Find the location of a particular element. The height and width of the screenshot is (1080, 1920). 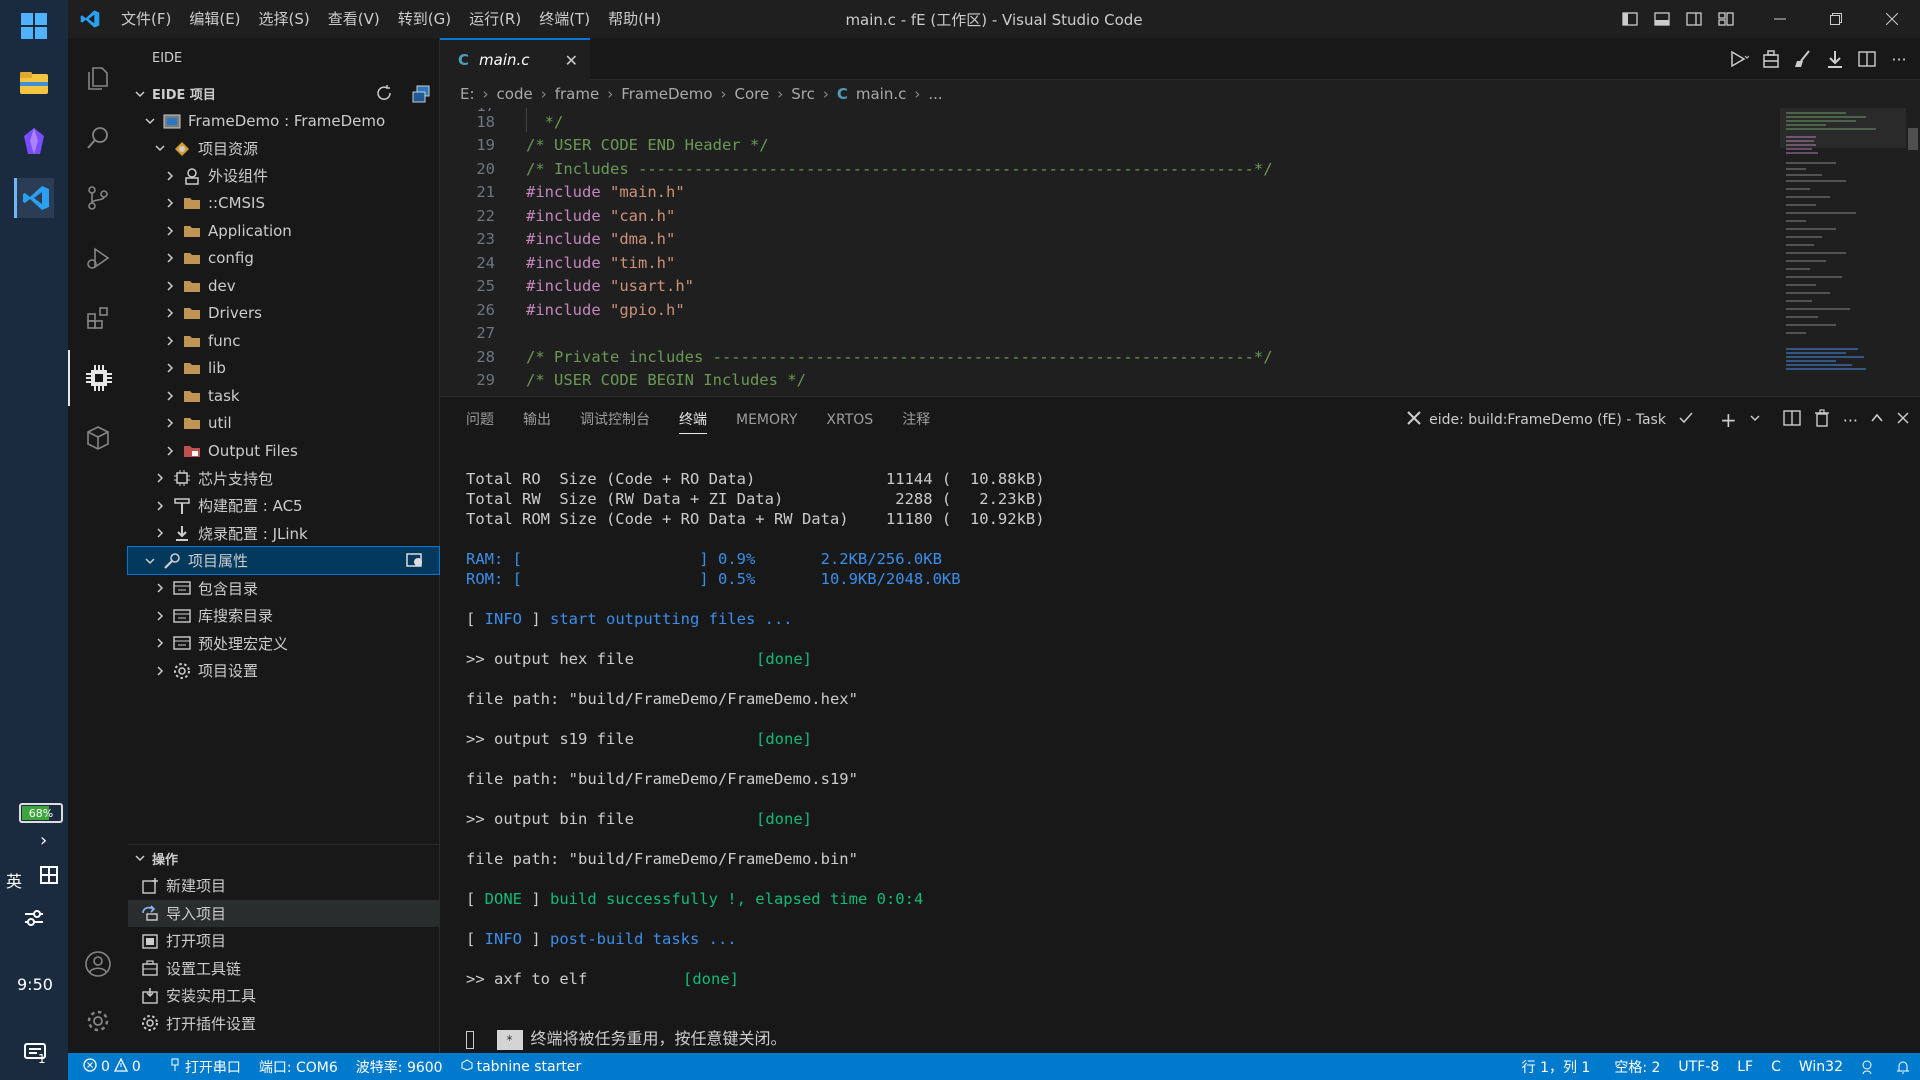

file-explorer-icon is located at coordinates (34, 83).